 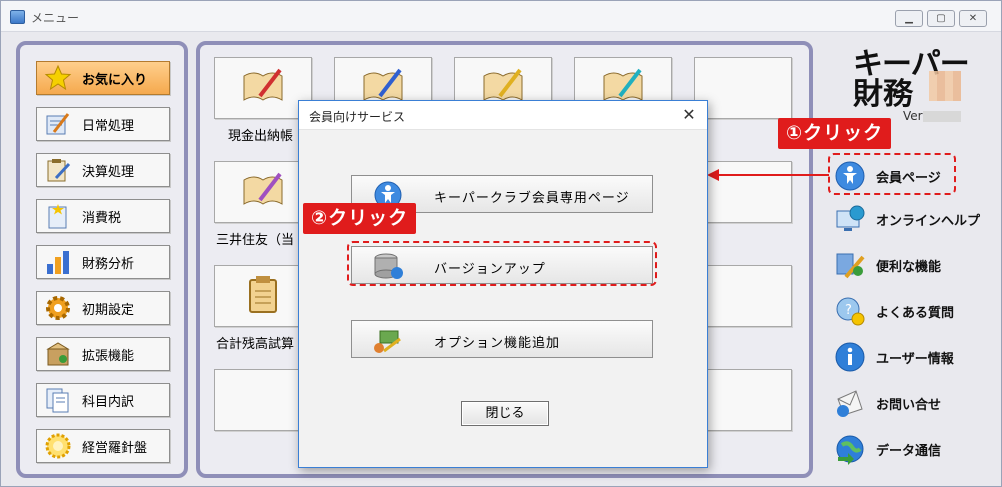 What do you see at coordinates (909, 450) in the screenshot?
I see `side-label: データ通信` at bounding box center [909, 450].